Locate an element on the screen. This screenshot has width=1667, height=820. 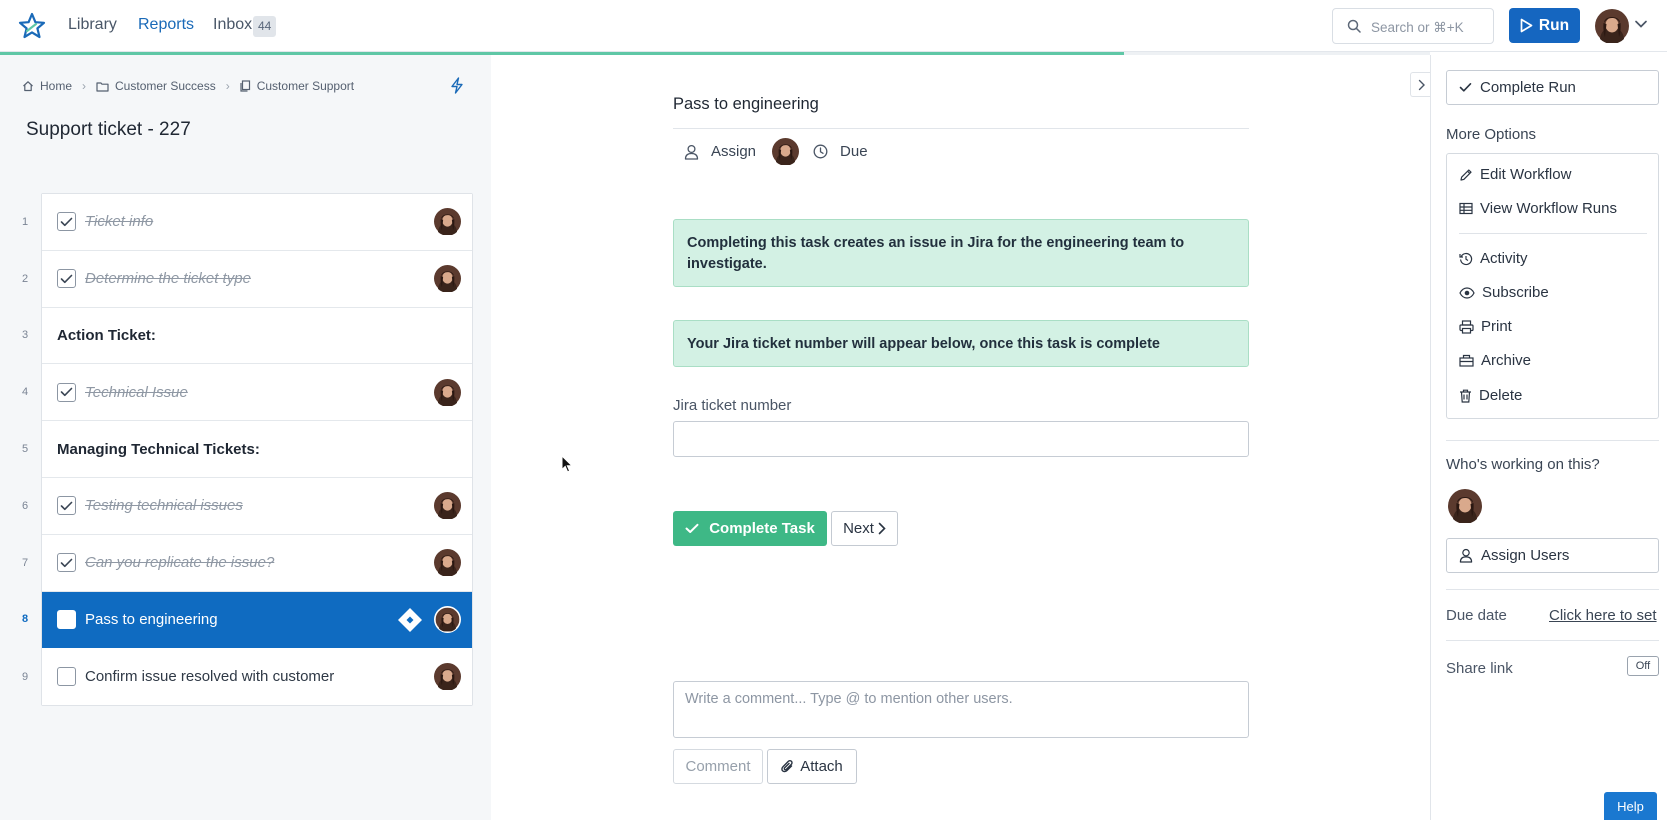
task-number: 1 is located at coordinates (25, 221).